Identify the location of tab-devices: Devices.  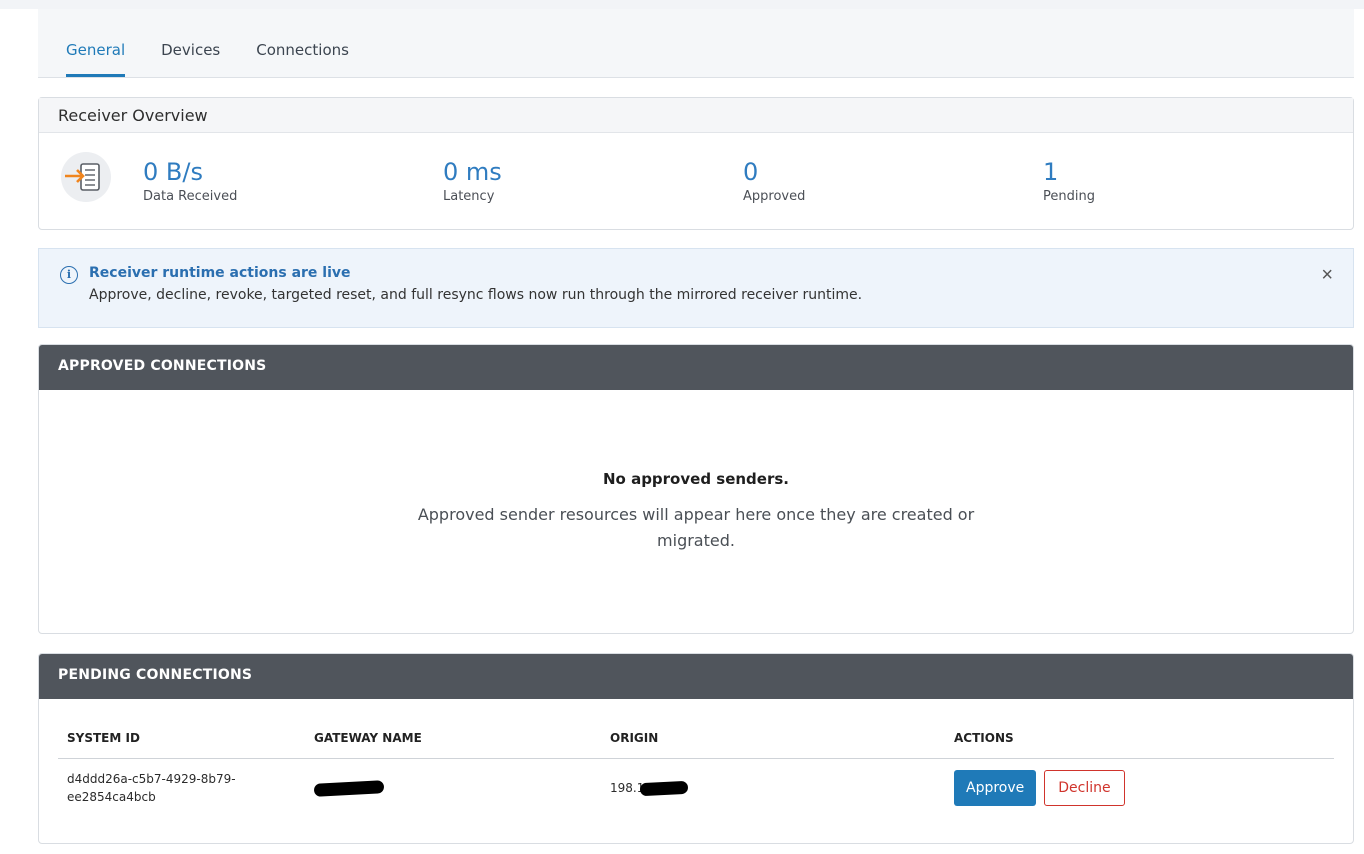
(190, 43).